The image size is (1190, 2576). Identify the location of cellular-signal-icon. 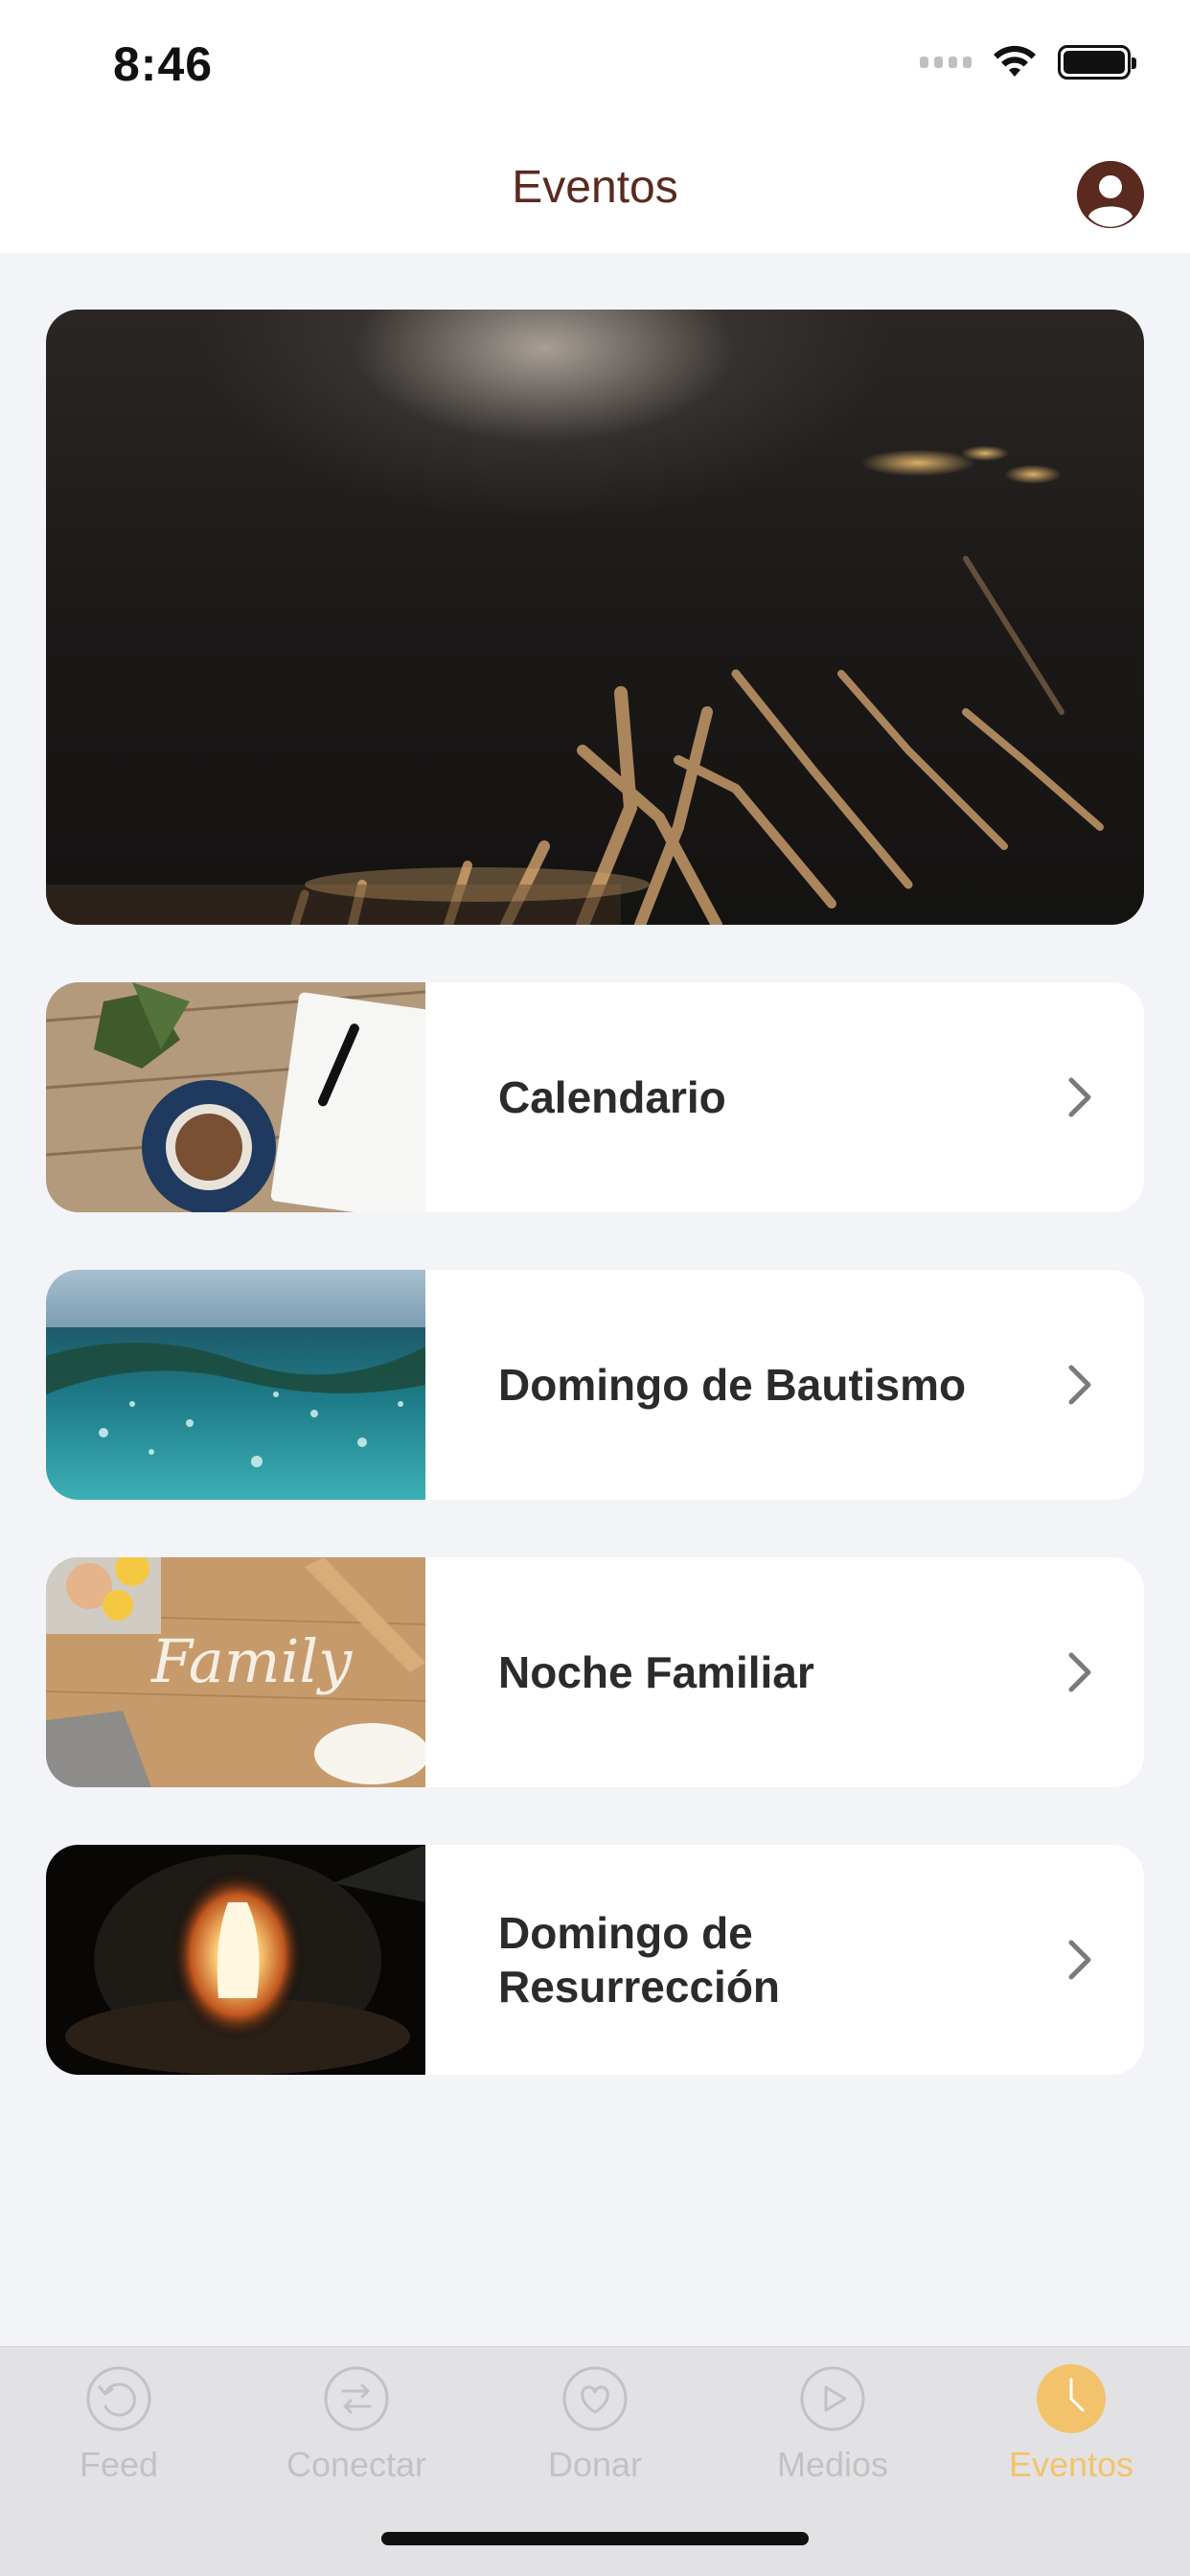
(946, 63).